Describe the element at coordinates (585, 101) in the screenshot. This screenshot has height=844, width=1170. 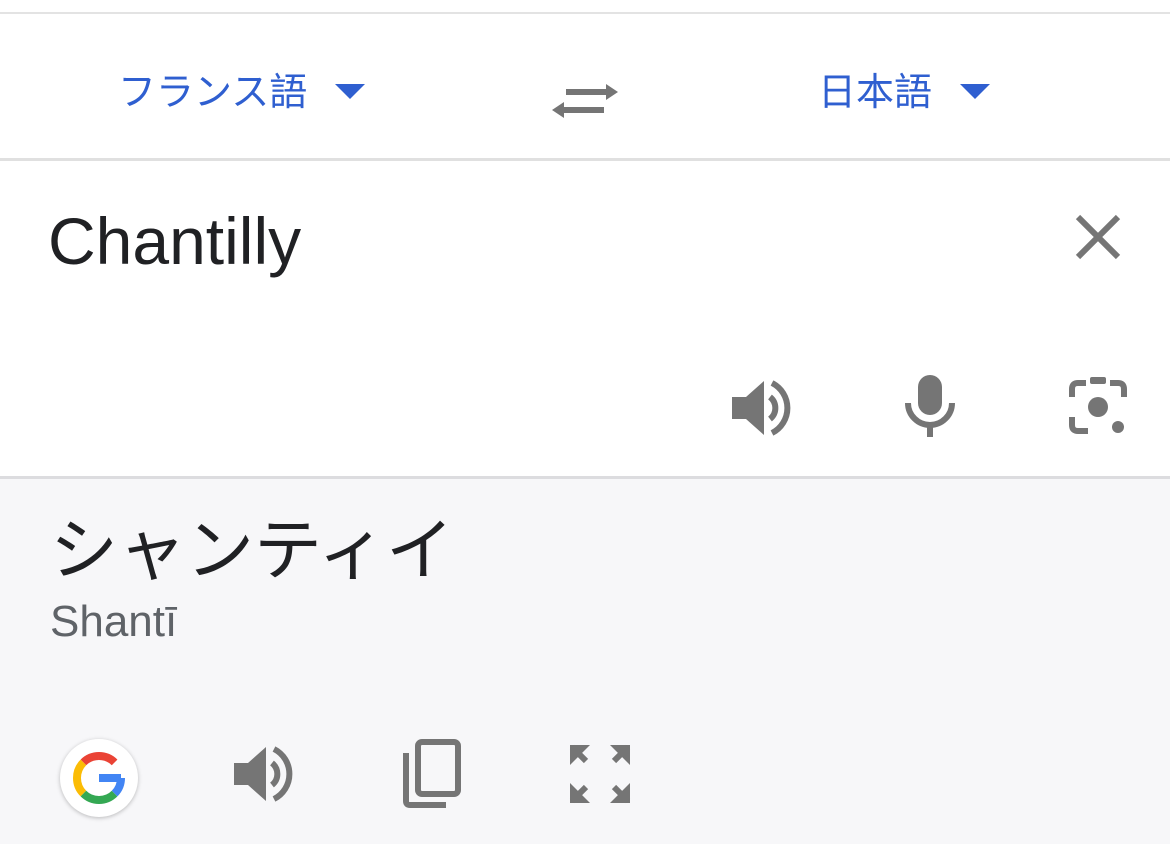
I see `swap-arrows-icon` at that location.